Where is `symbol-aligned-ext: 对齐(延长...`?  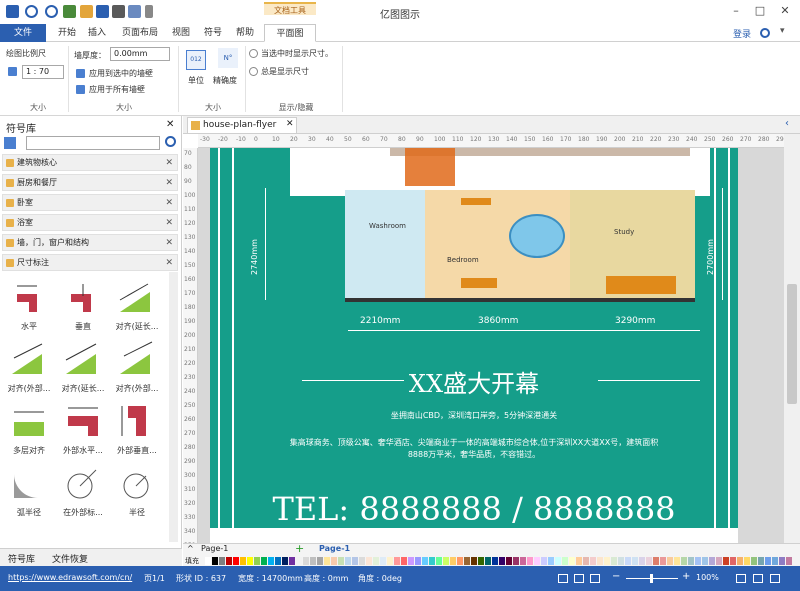 symbol-aligned-ext: 对齐(延长... is located at coordinates (137, 306).